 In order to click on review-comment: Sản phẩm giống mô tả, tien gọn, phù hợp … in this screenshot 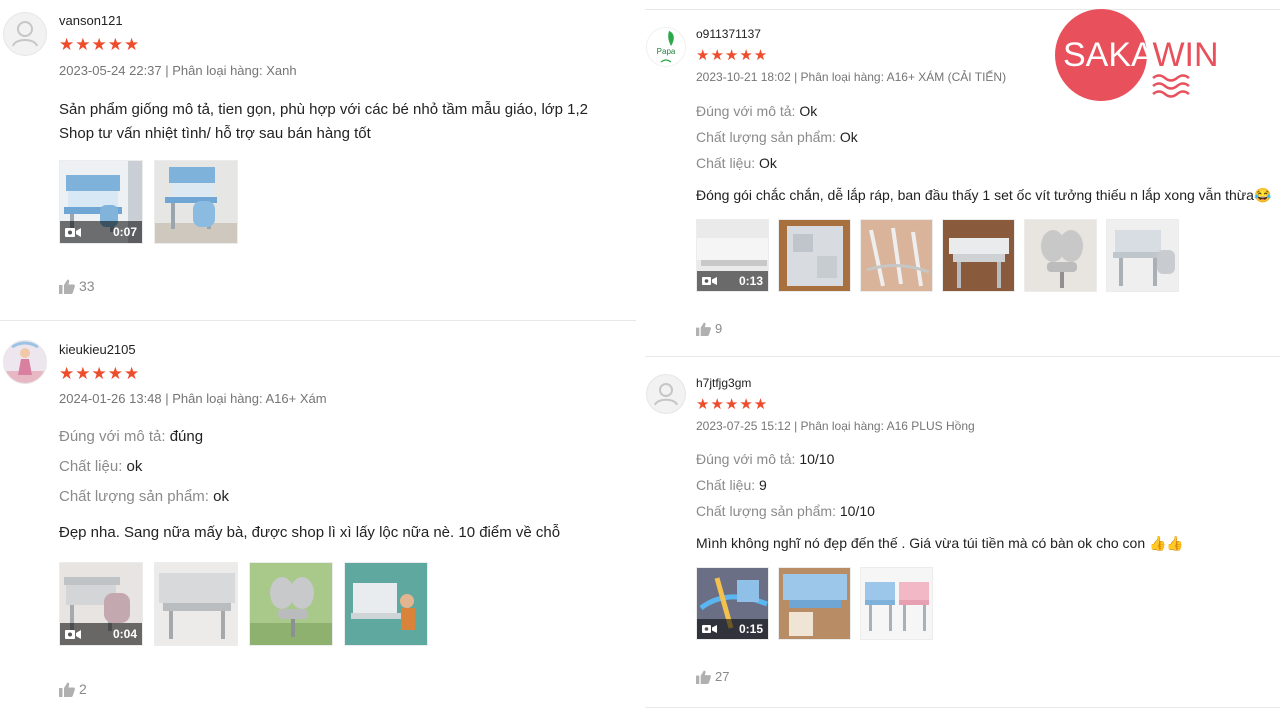, I will do `click(323, 122)`.